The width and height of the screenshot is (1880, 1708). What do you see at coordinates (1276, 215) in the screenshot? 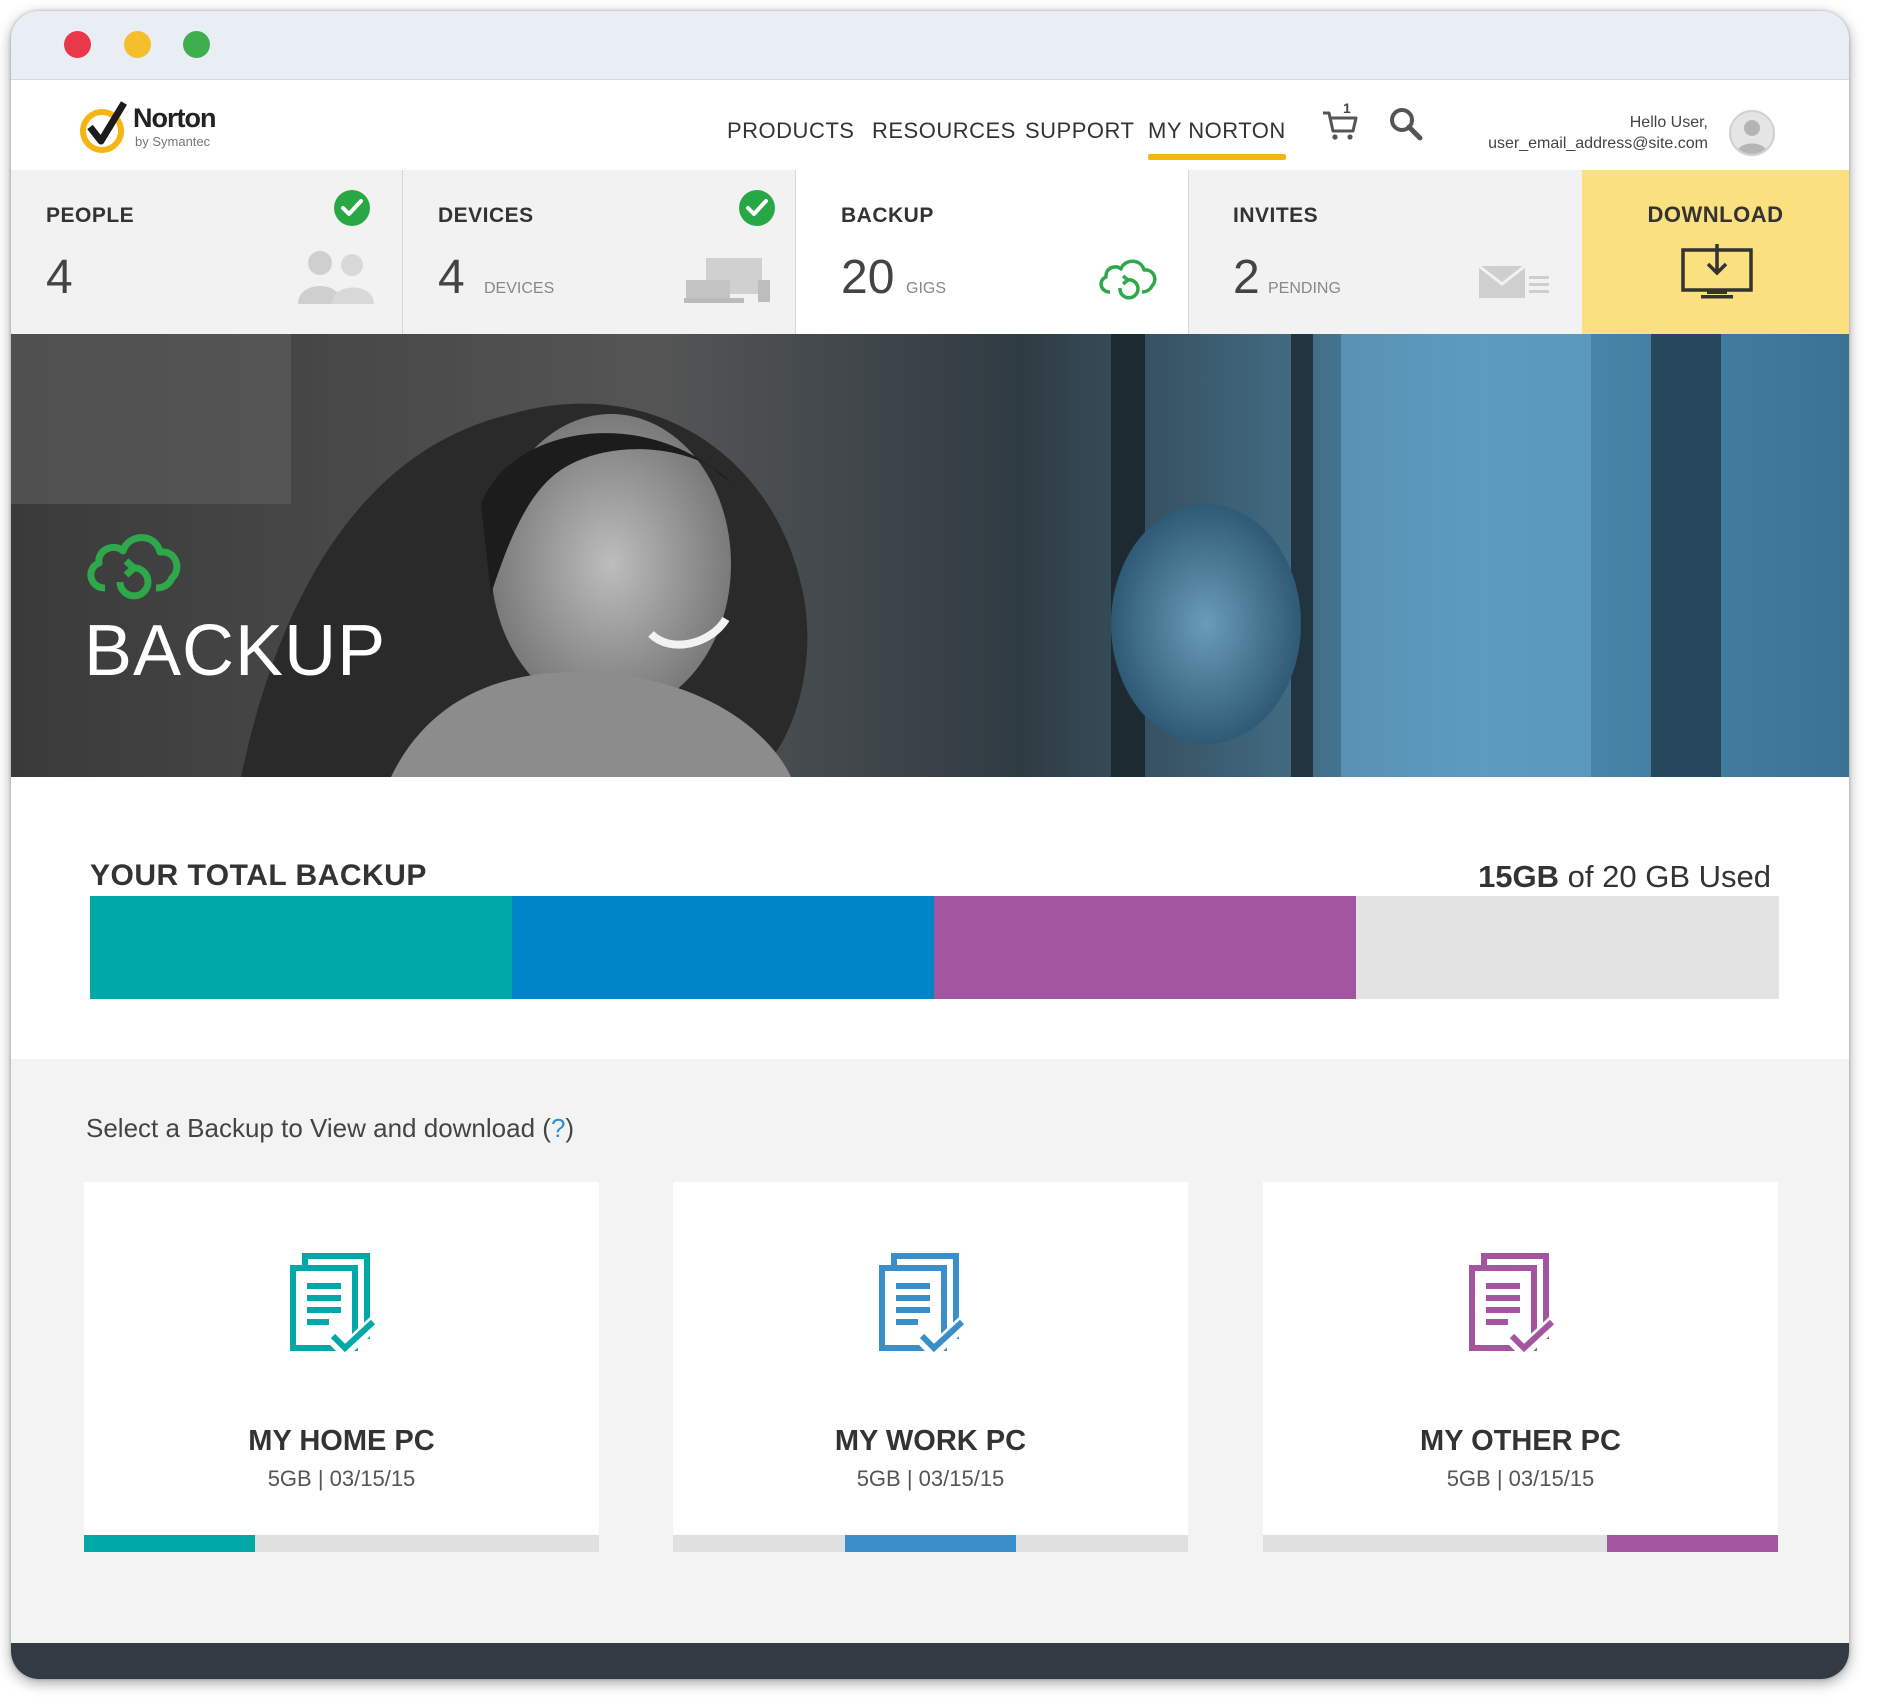
I see `invites-label: INVITES` at bounding box center [1276, 215].